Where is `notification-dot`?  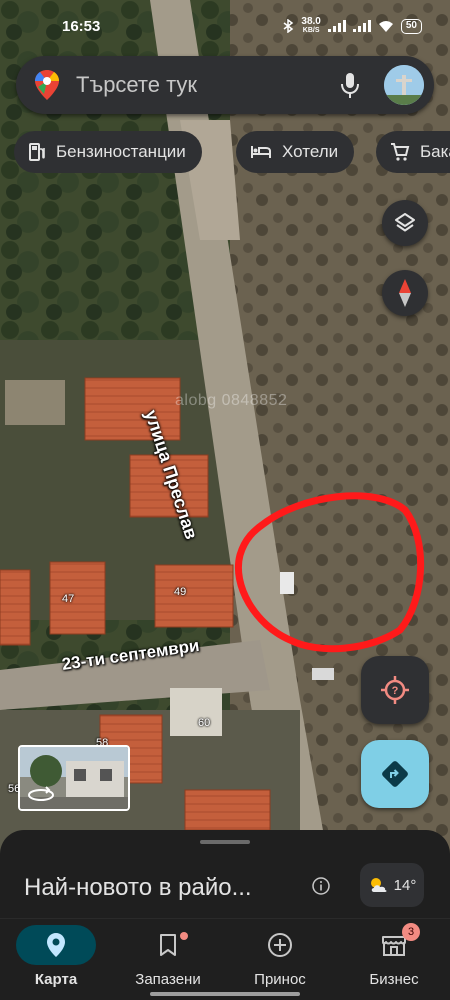 notification-dot is located at coordinates (184, 936).